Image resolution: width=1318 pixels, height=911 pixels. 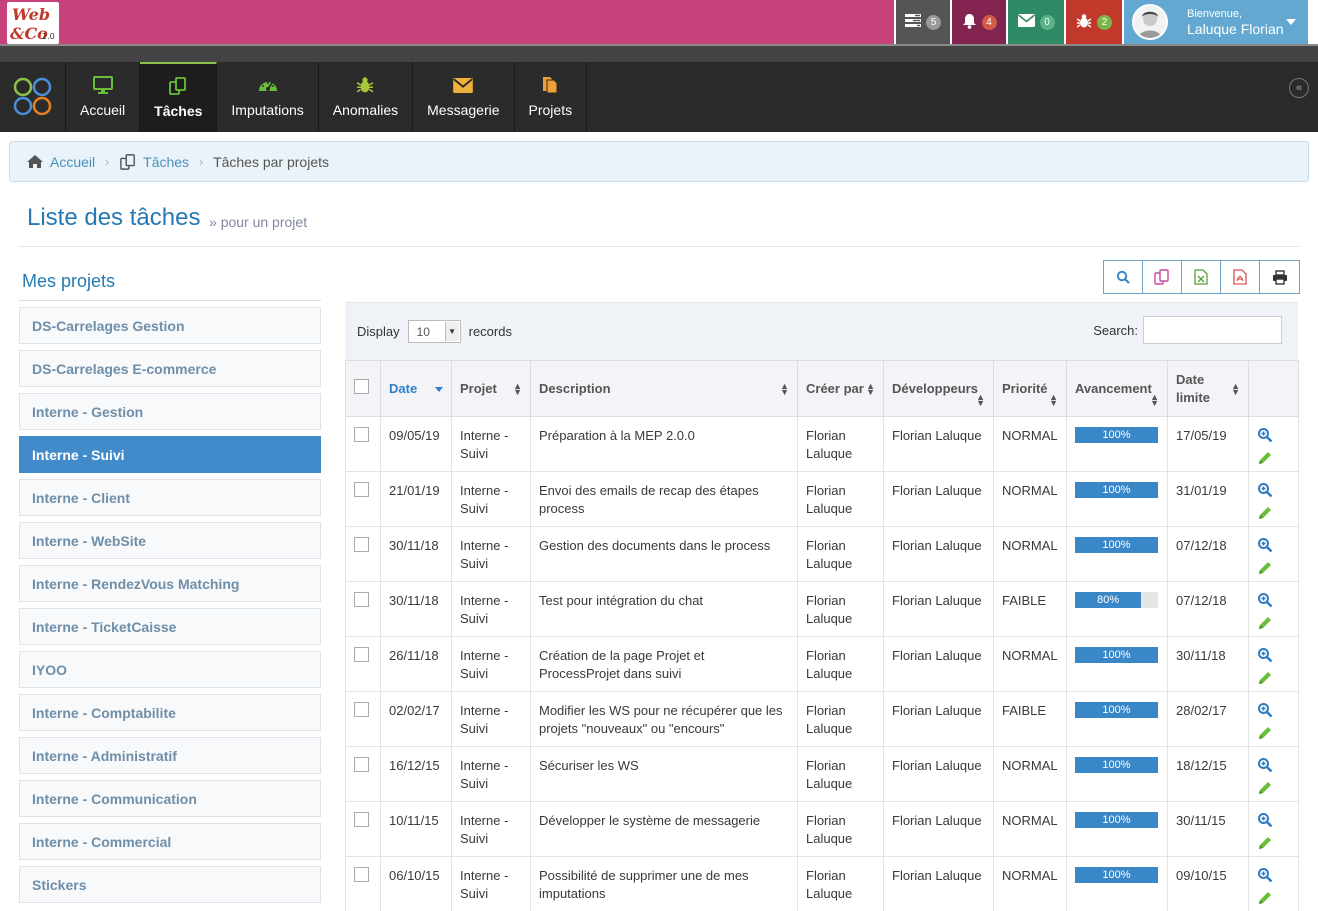 I want to click on copy-button, so click(x=1162, y=277).